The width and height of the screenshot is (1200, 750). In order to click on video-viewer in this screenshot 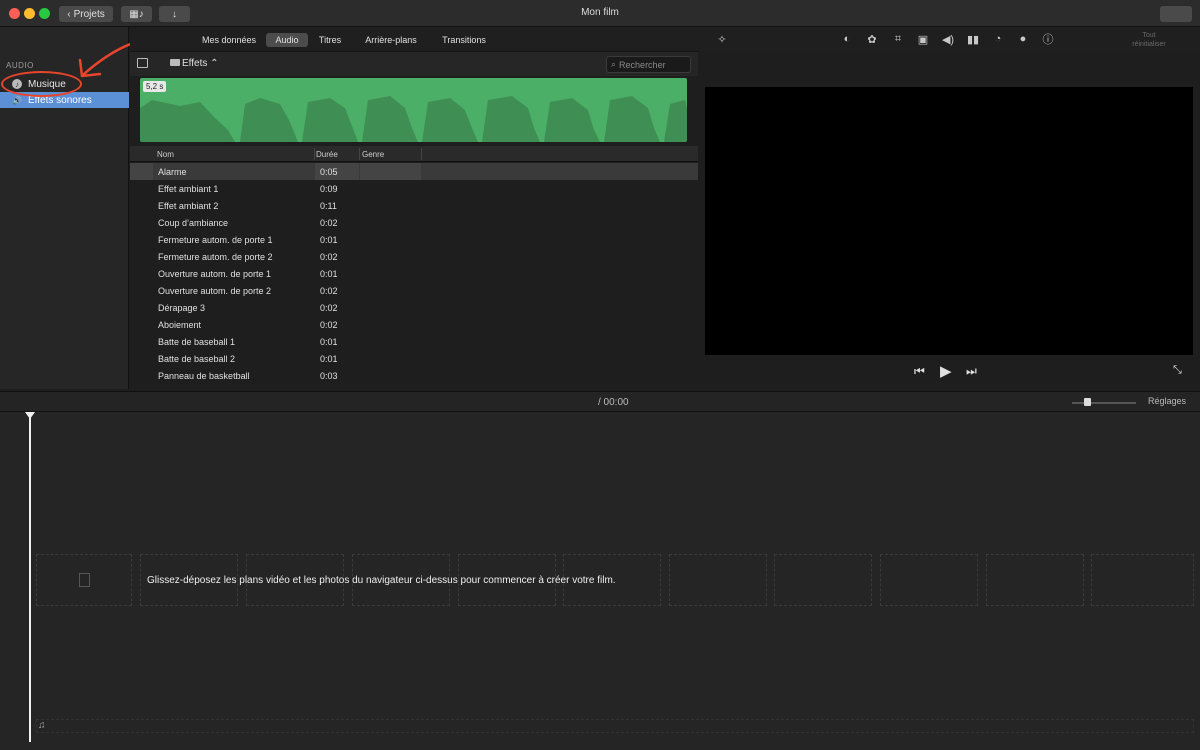, I will do `click(949, 221)`.